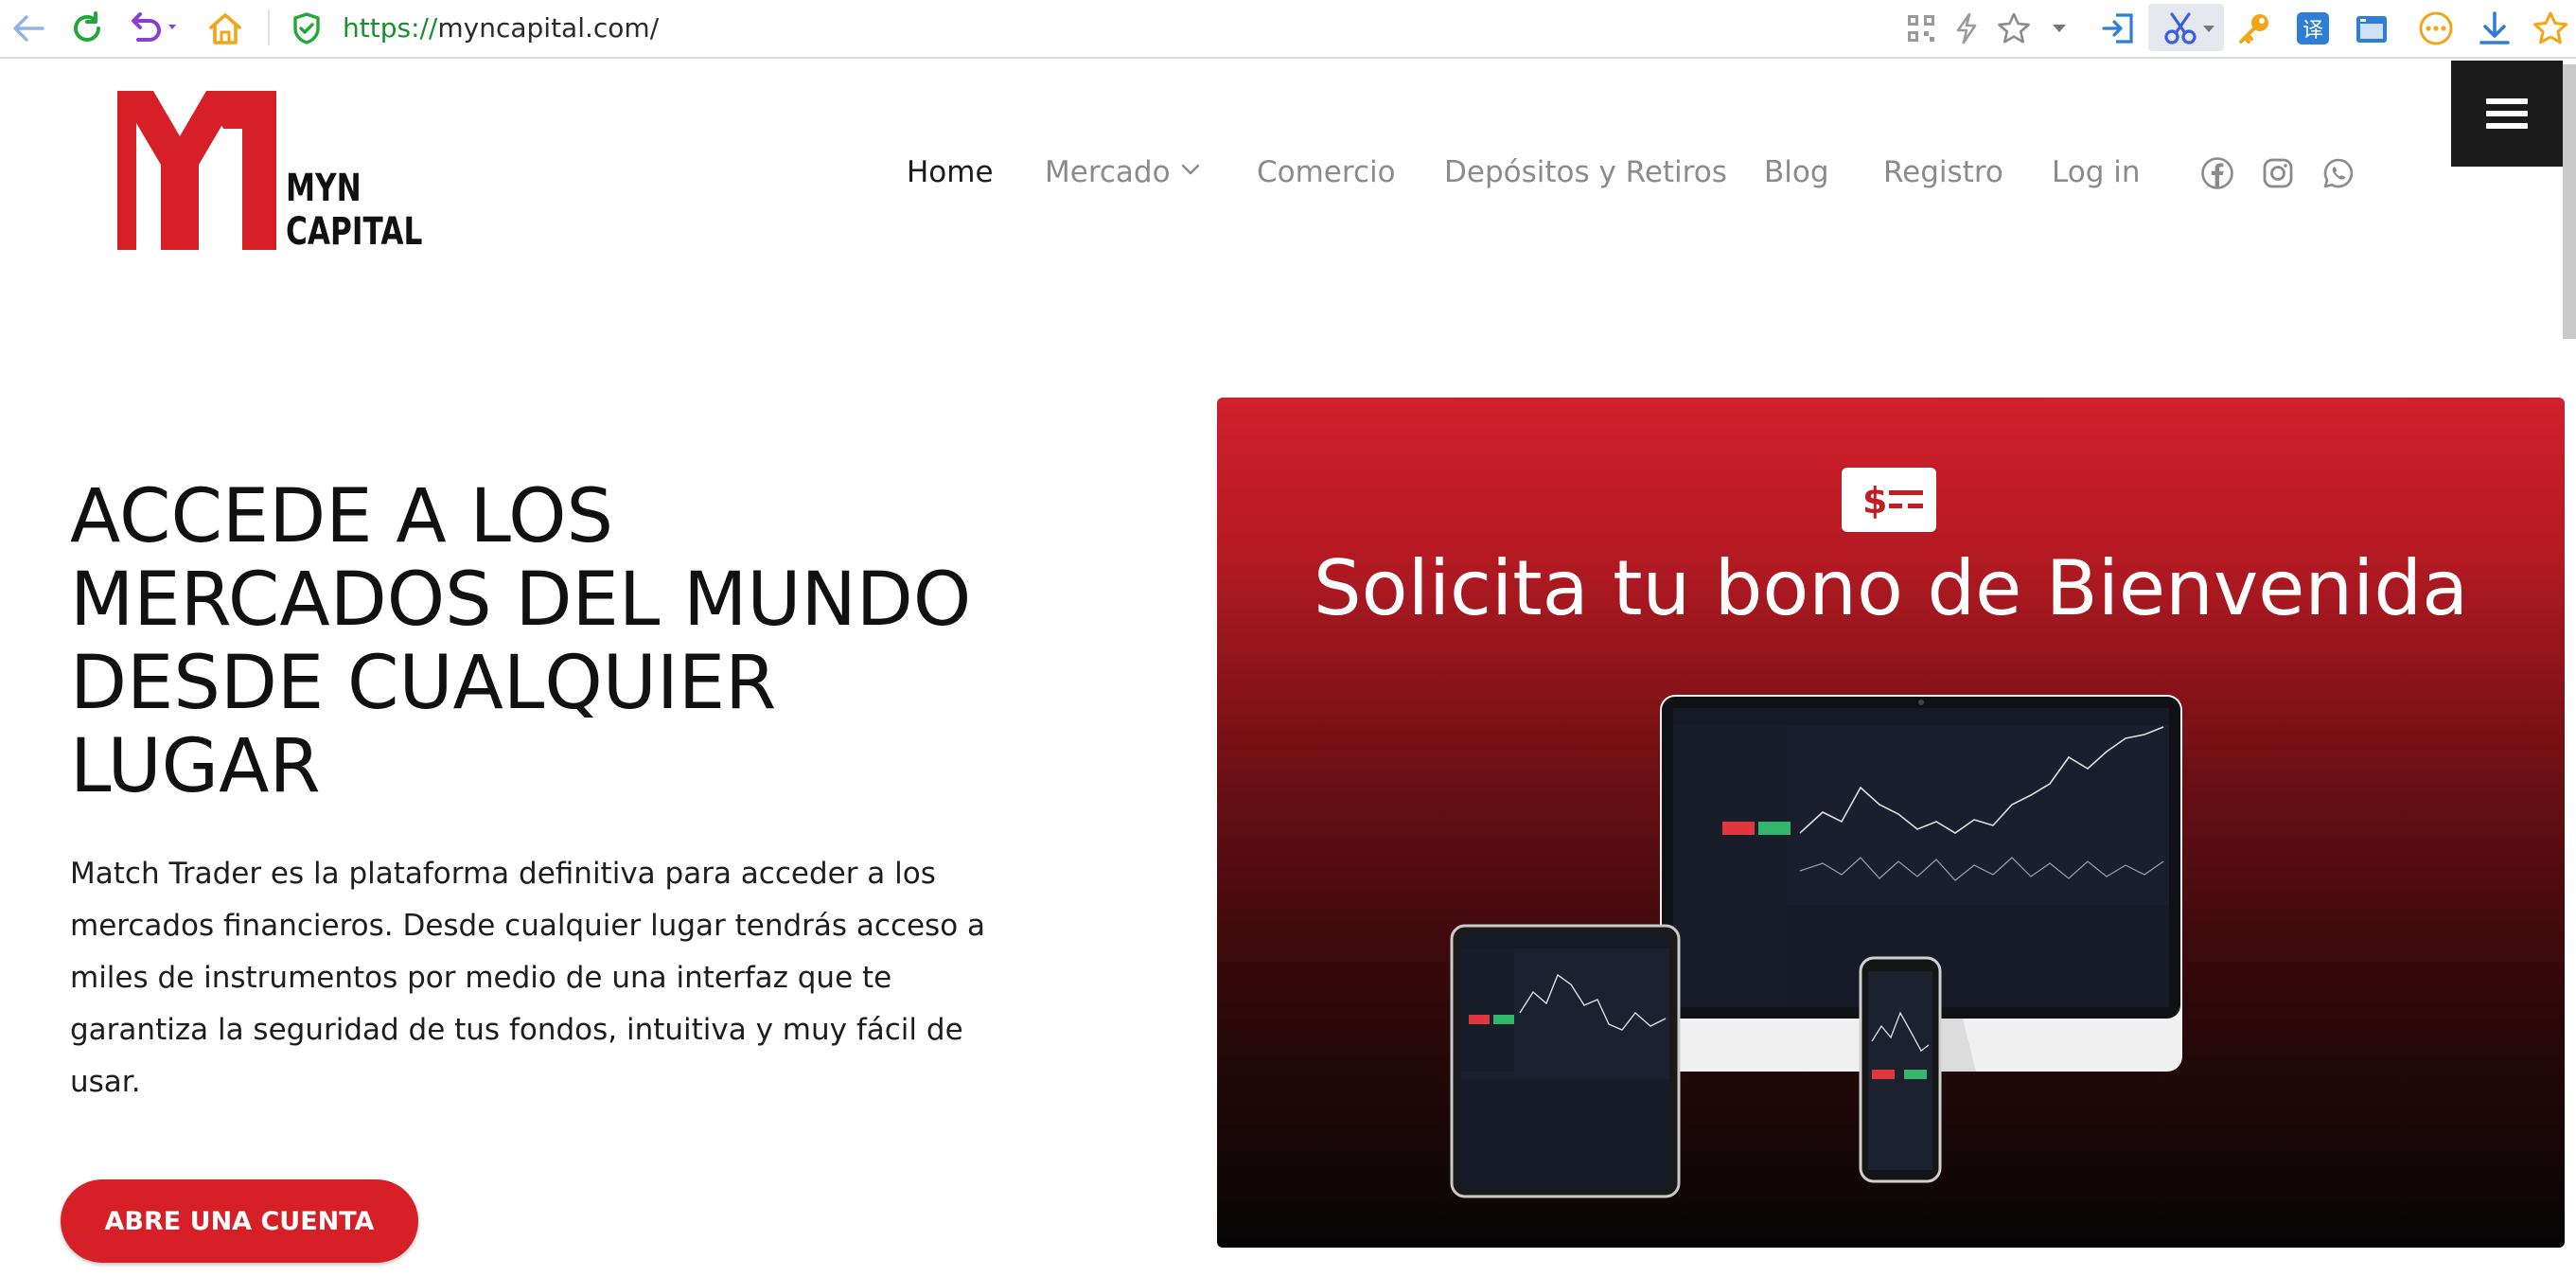  Describe the element at coordinates (354, 232) in the screenshot. I see `logo-line-2: CAPITAL` at that location.